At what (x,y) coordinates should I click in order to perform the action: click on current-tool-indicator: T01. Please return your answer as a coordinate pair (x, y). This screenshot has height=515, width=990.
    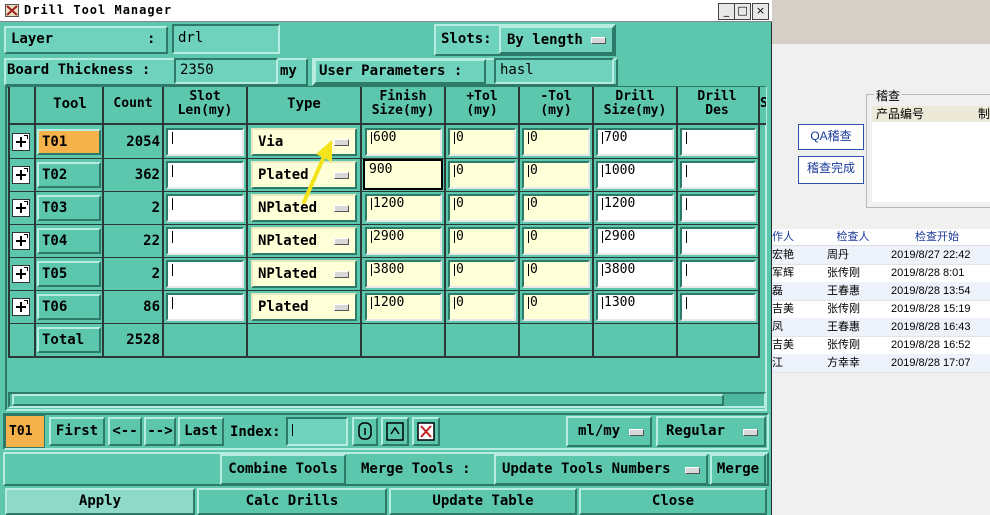
    Looking at the image, I should click on (25, 431).